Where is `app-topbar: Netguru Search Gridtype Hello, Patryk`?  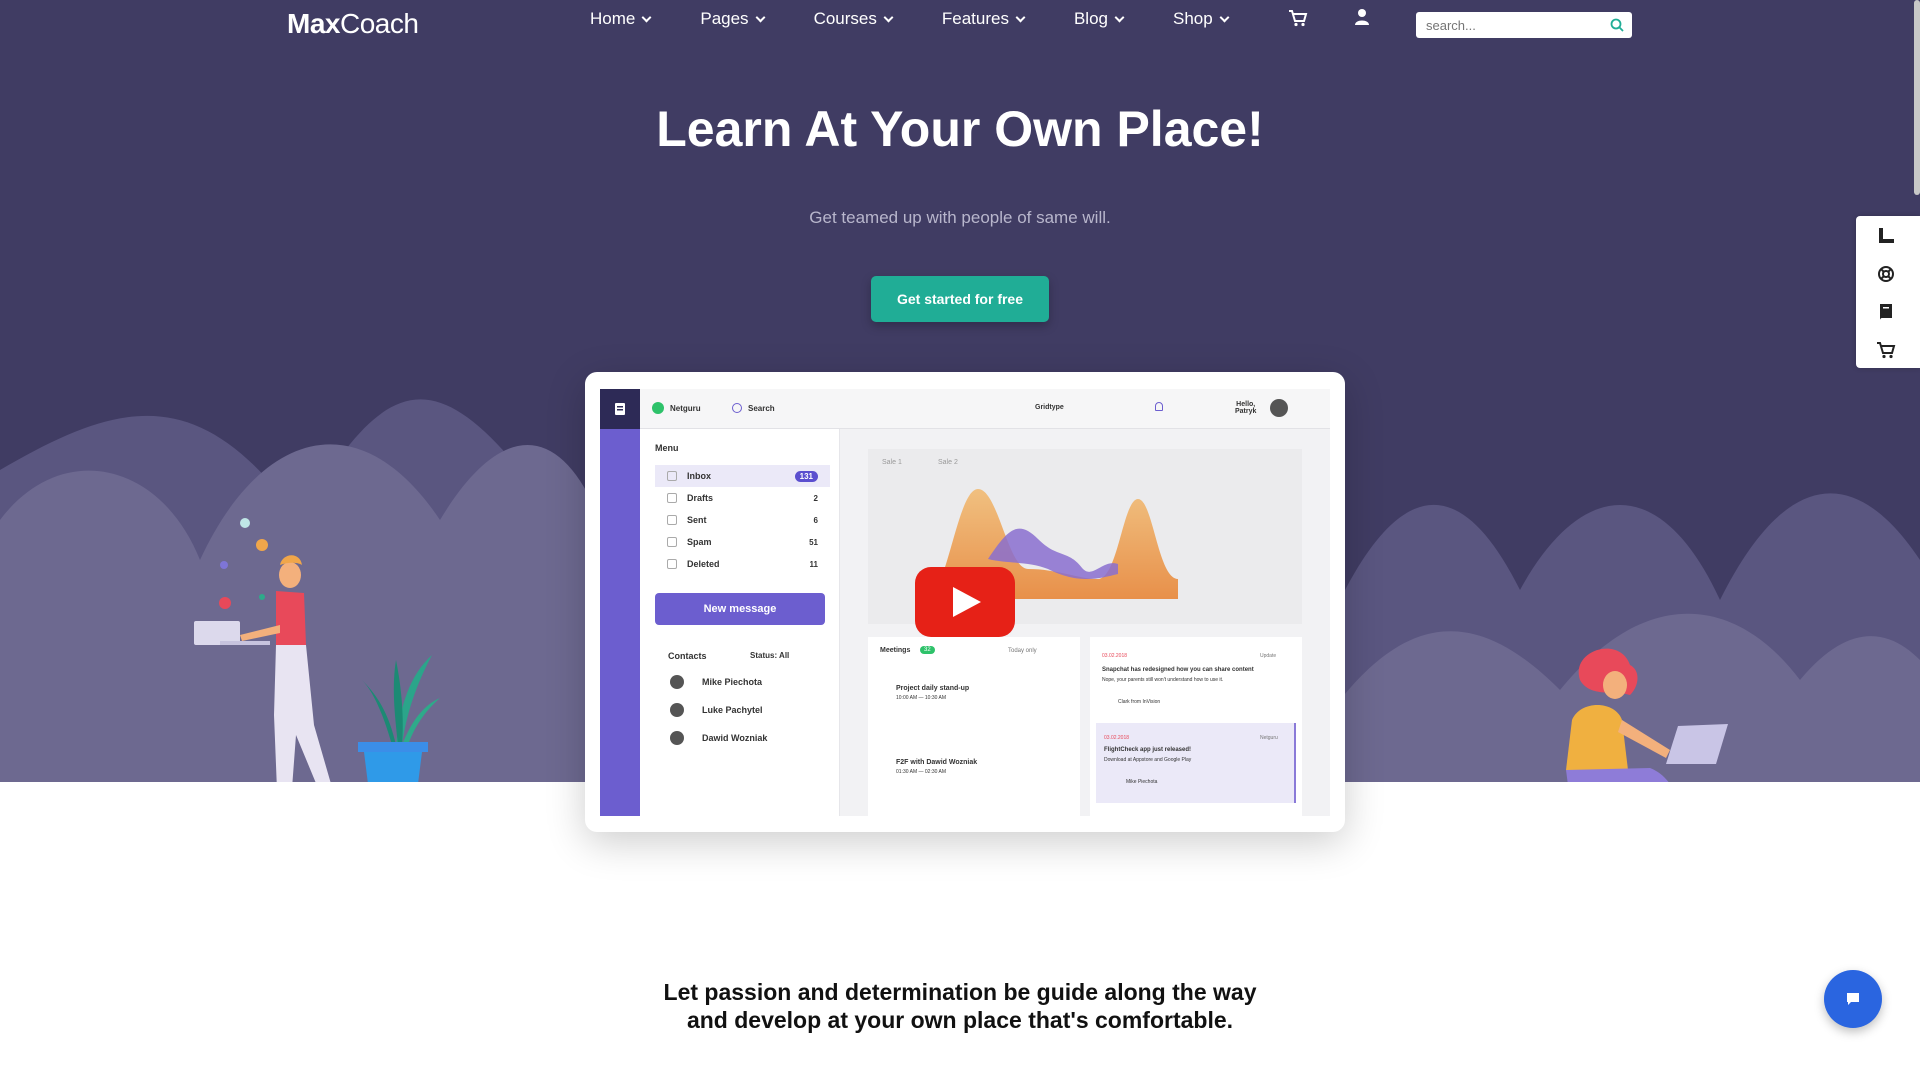 app-topbar: Netguru Search Gridtype Hello, Patryk is located at coordinates (985, 409).